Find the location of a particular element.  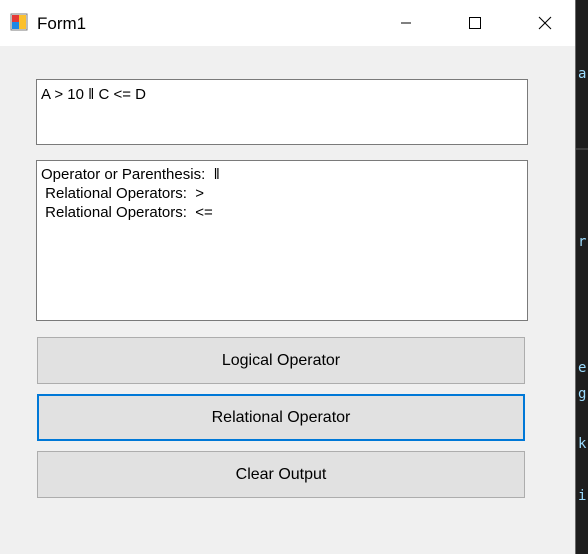

minimize-icon is located at coordinates (406, 23).